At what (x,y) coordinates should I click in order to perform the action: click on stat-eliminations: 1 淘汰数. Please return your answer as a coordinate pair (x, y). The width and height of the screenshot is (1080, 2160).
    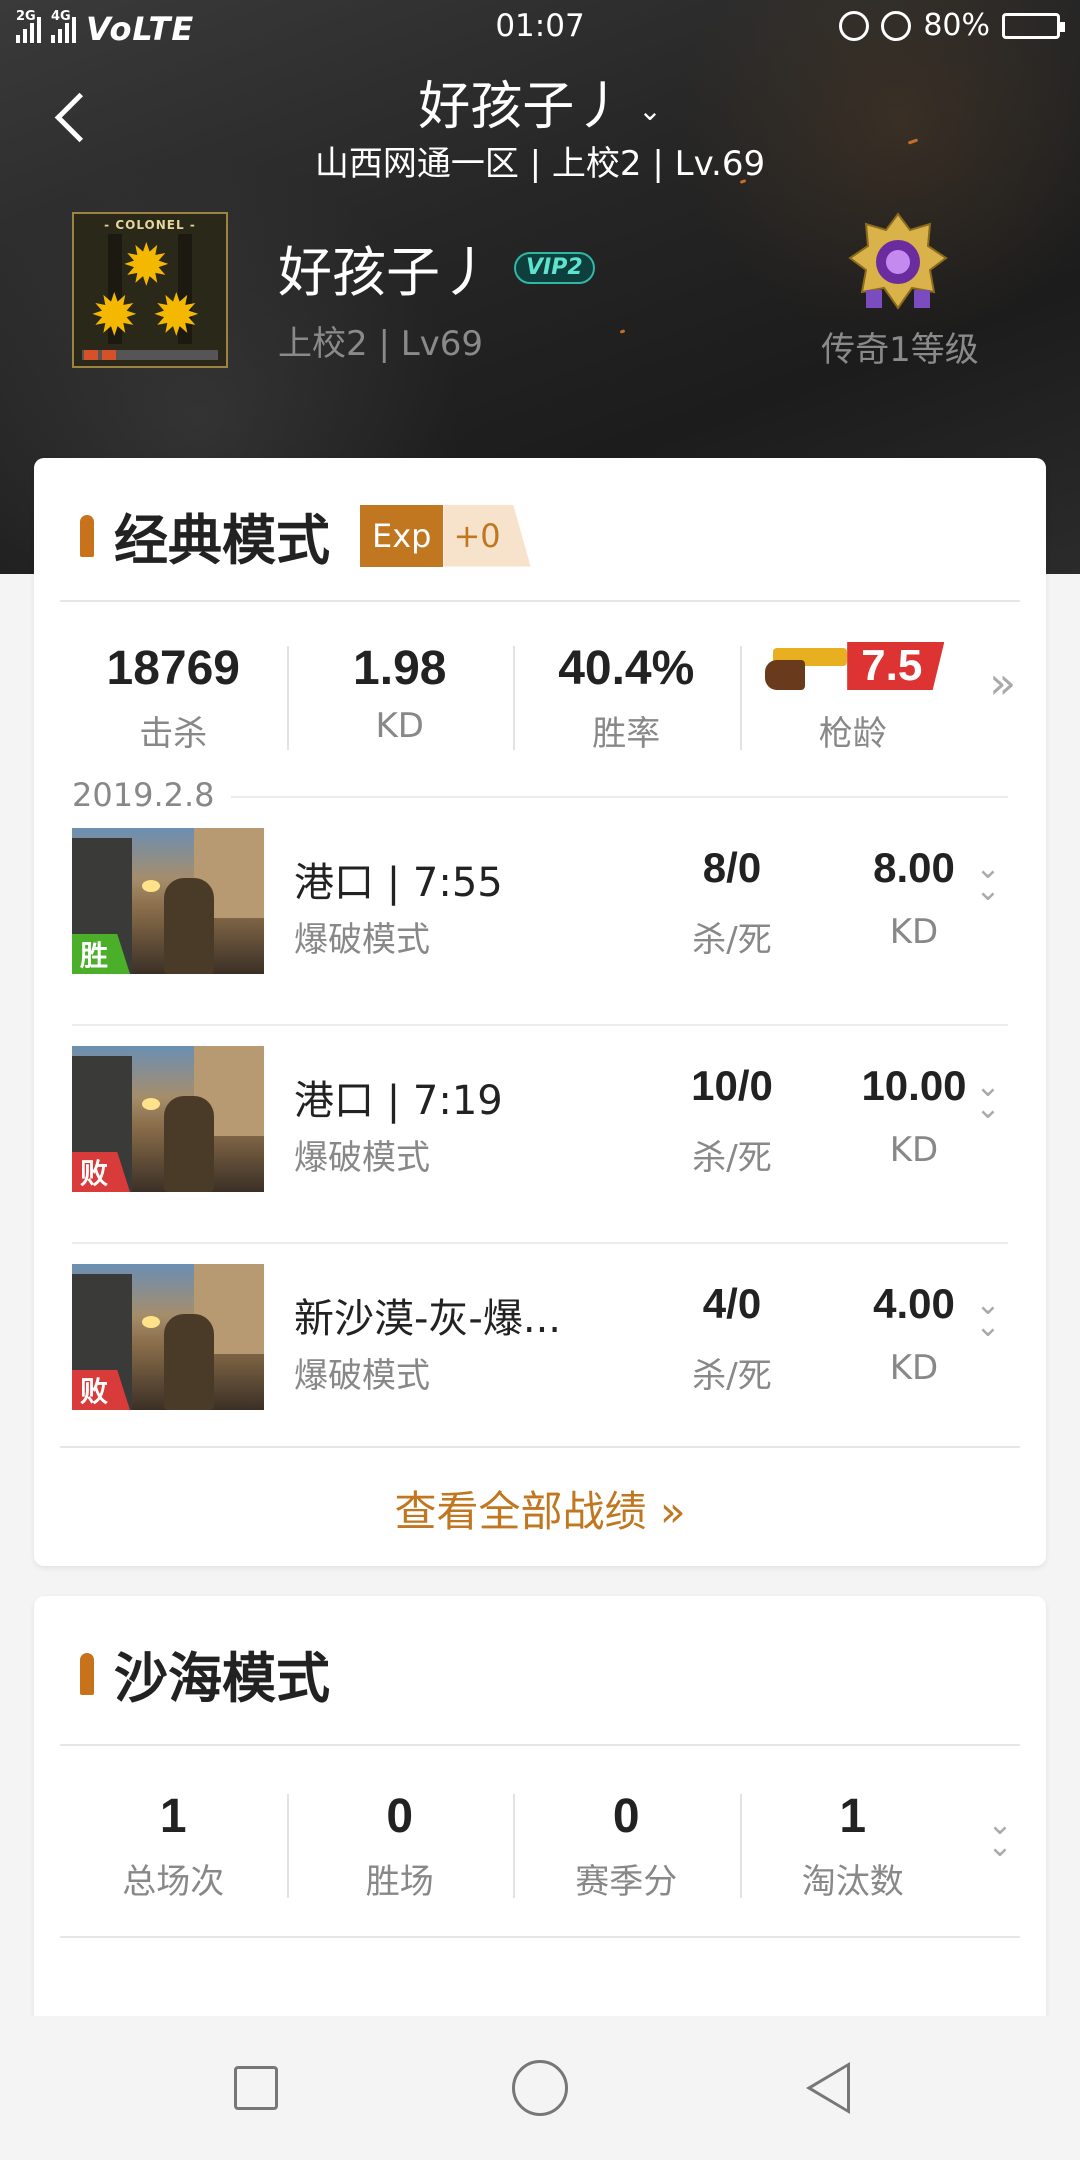
    Looking at the image, I should click on (853, 1844).